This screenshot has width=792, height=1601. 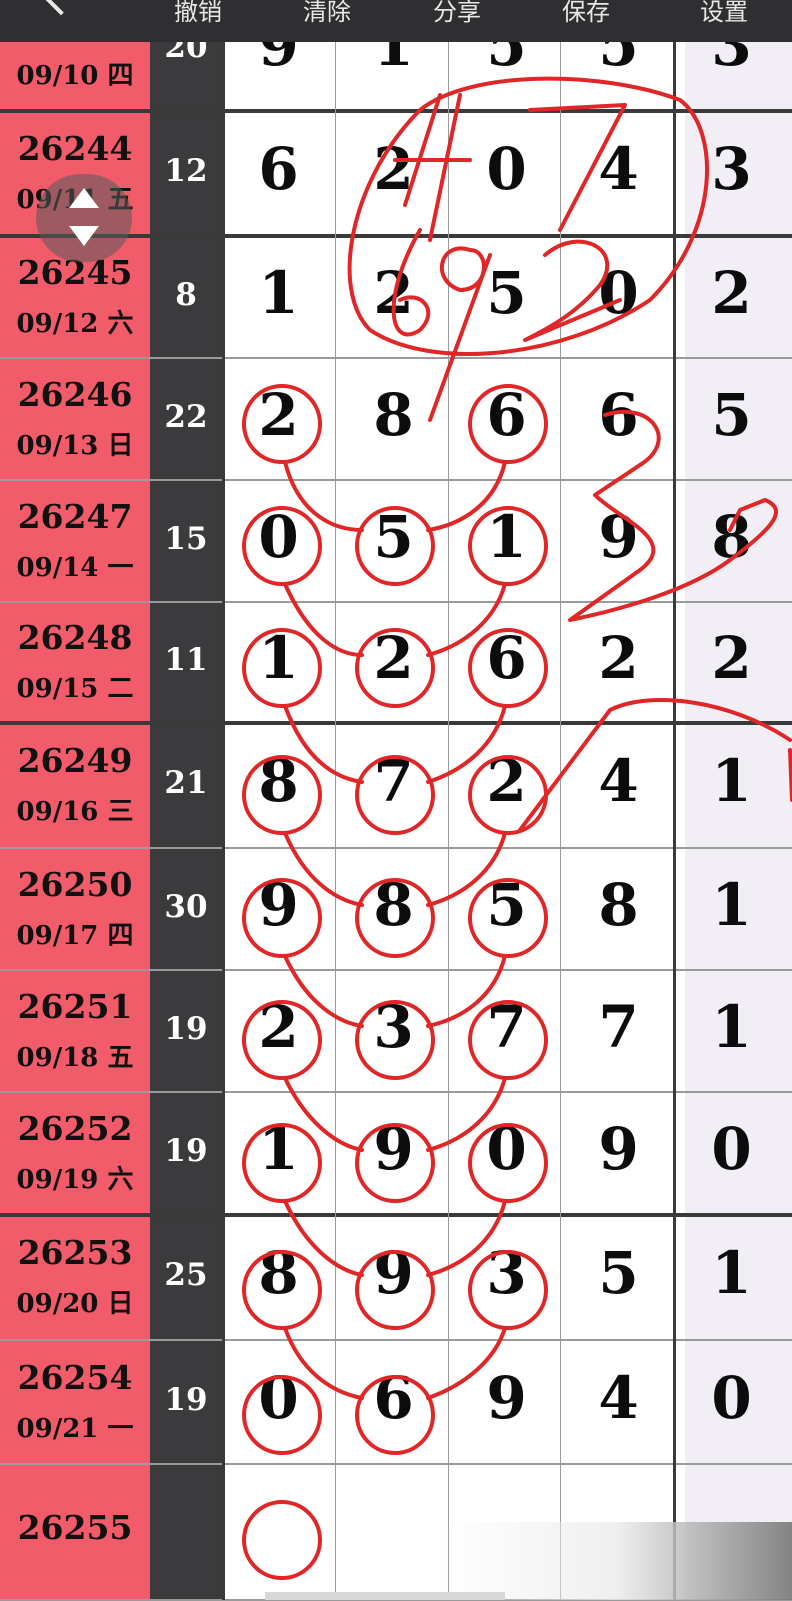 I want to click on digit-sum: 21, so click(x=186, y=783).